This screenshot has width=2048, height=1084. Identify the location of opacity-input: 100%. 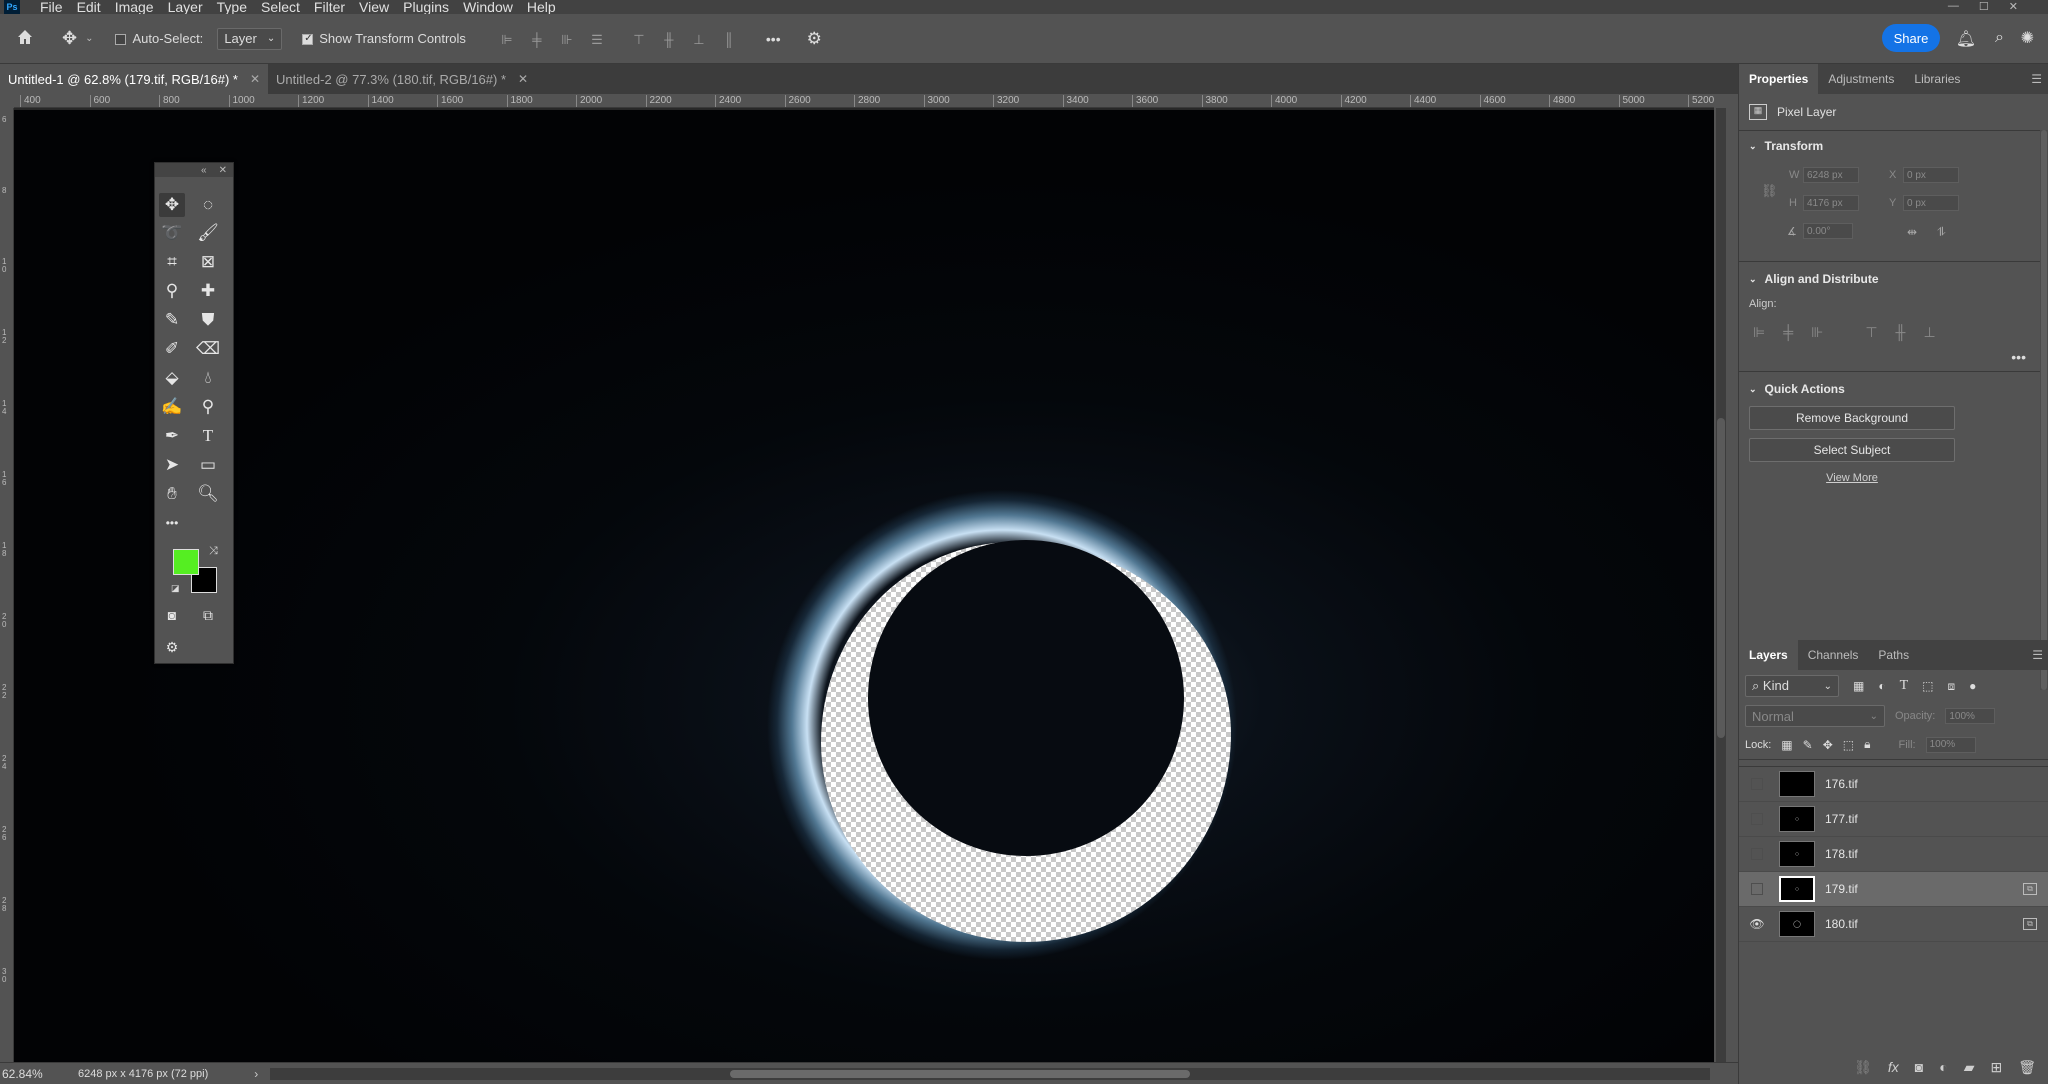
(1970, 716).